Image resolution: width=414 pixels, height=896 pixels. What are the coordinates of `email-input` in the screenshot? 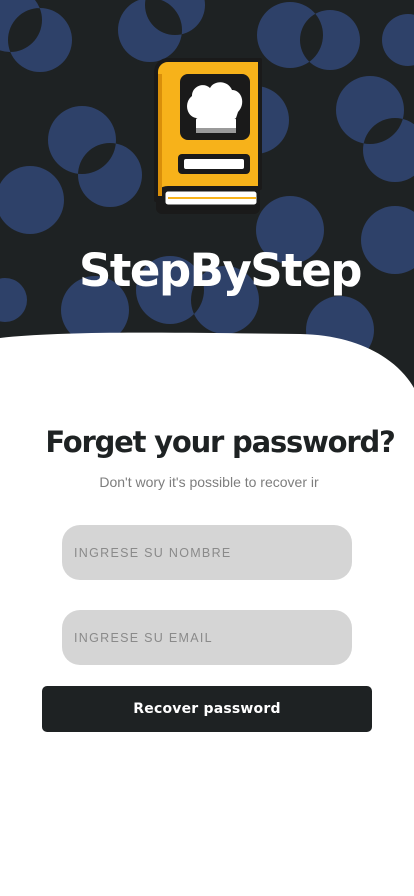 It's located at (207, 637).